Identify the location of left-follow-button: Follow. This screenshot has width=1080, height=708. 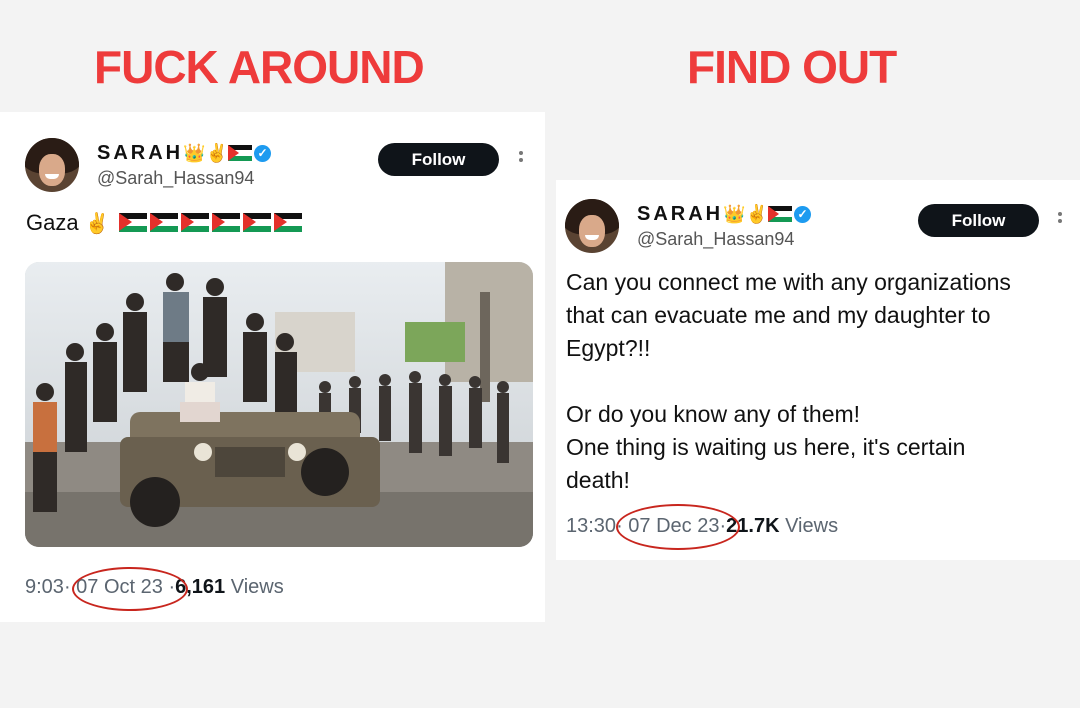
(438, 159).